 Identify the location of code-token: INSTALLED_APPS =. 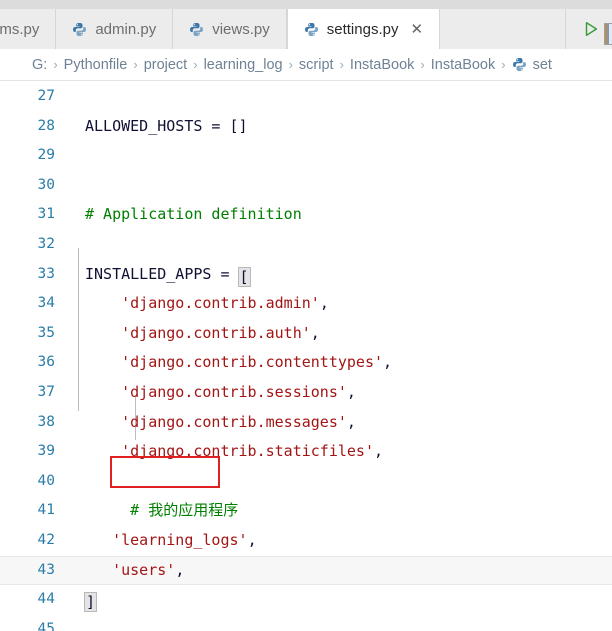
(162, 273).